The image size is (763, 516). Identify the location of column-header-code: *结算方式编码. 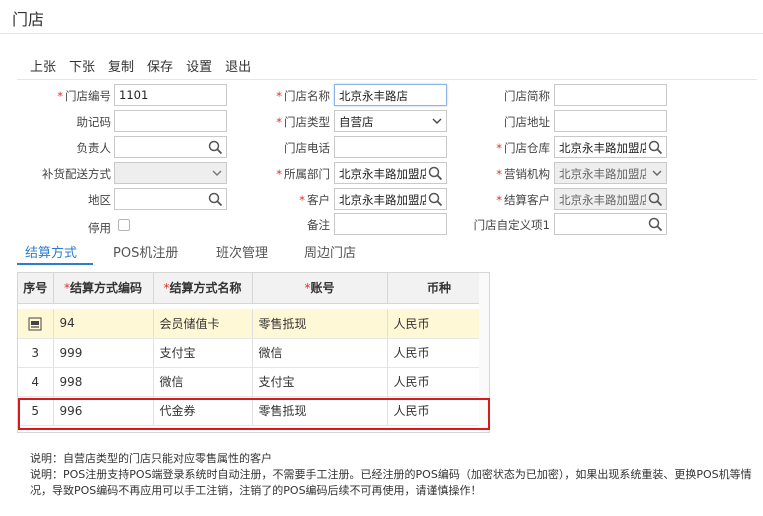
(103, 288).